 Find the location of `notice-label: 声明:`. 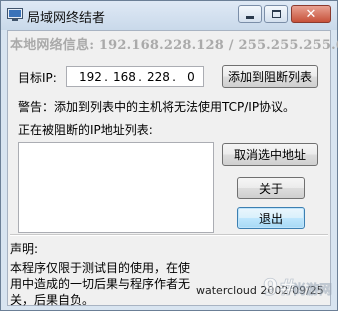

notice-label: 声明: is located at coordinates (24, 249).